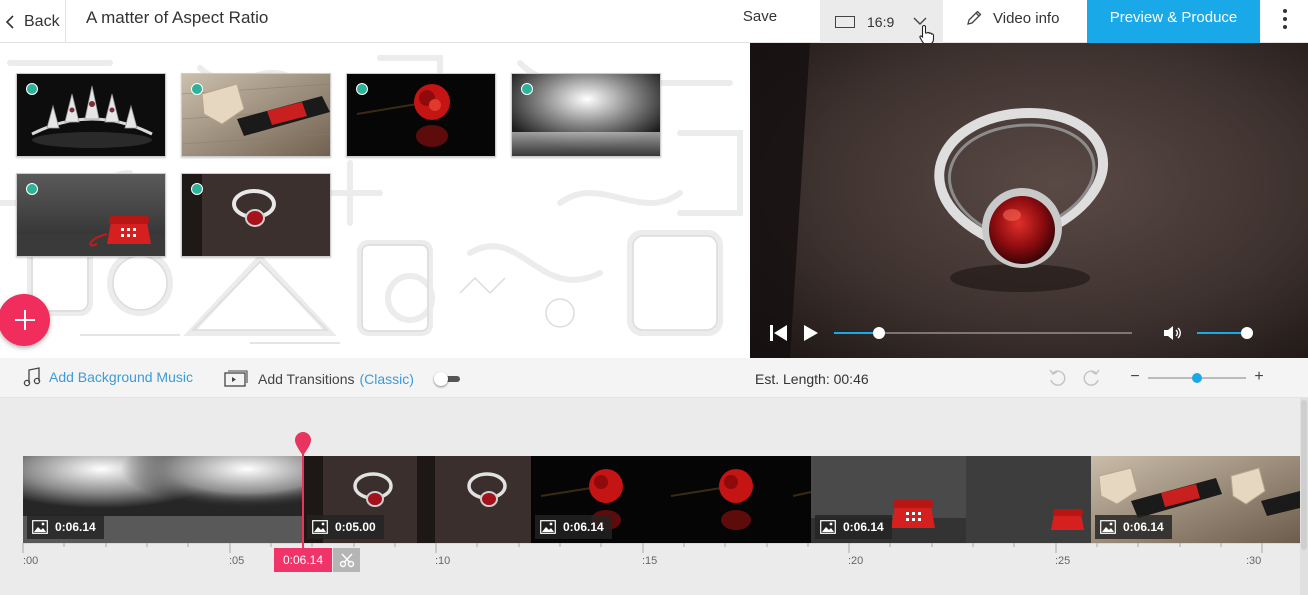 This screenshot has width=1308, height=595. I want to click on media-thumb-spotlight, so click(586, 115).